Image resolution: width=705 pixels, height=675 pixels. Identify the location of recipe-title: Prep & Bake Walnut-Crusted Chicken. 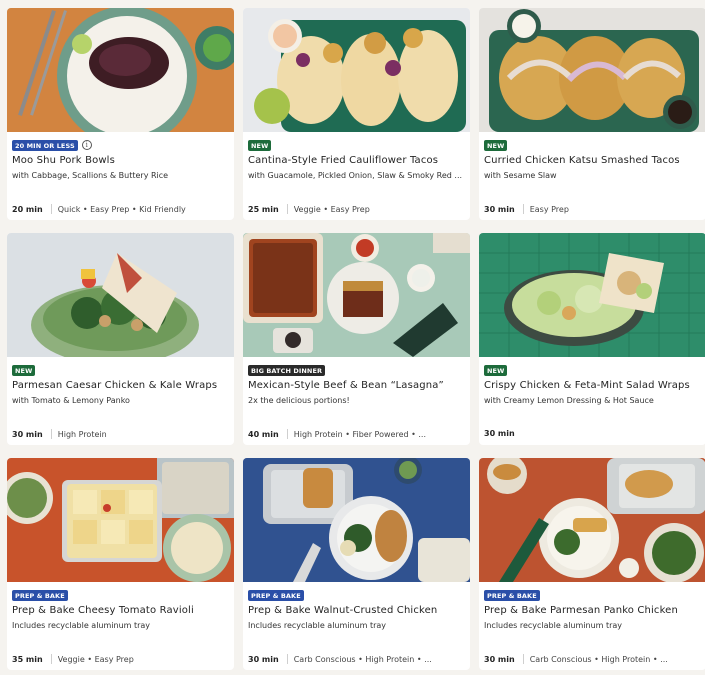
(357, 610).